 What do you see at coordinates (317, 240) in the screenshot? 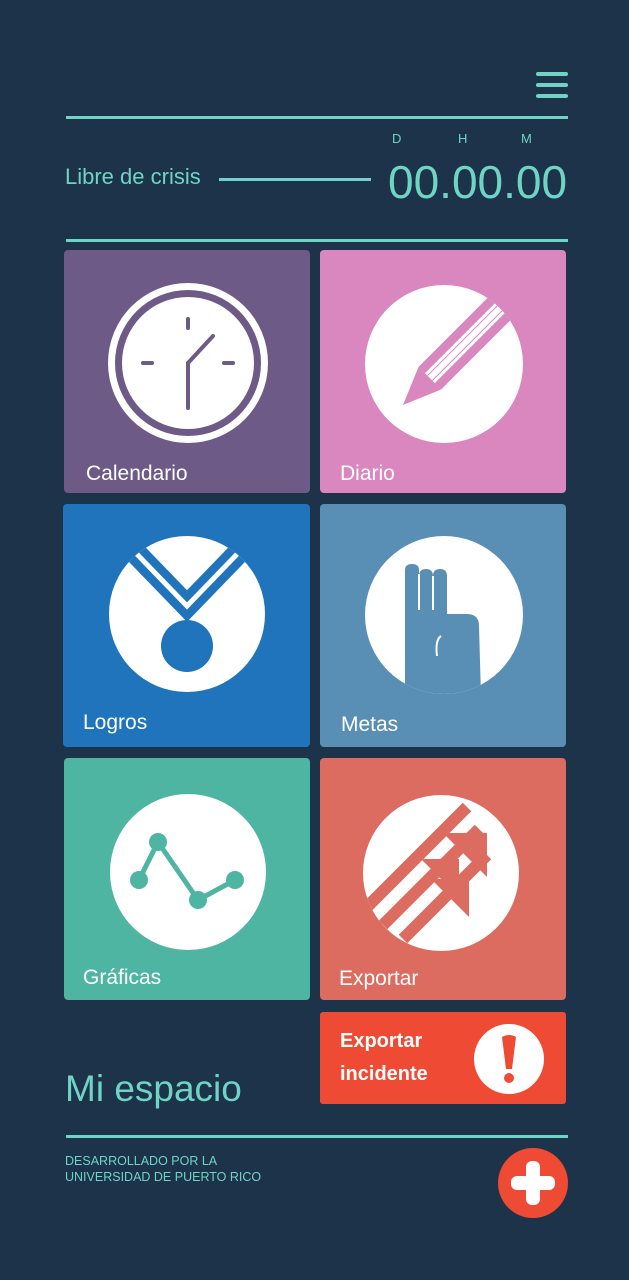
I see `timer-divider` at bounding box center [317, 240].